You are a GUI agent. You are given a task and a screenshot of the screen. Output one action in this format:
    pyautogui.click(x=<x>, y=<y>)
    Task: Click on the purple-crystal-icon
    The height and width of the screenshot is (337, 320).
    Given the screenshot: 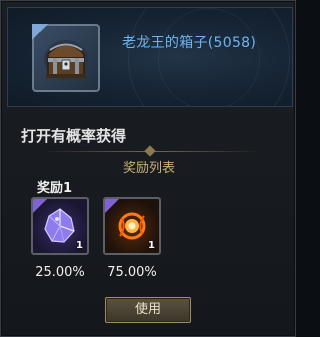 What is the action you would take?
    pyautogui.click(x=59, y=225)
    